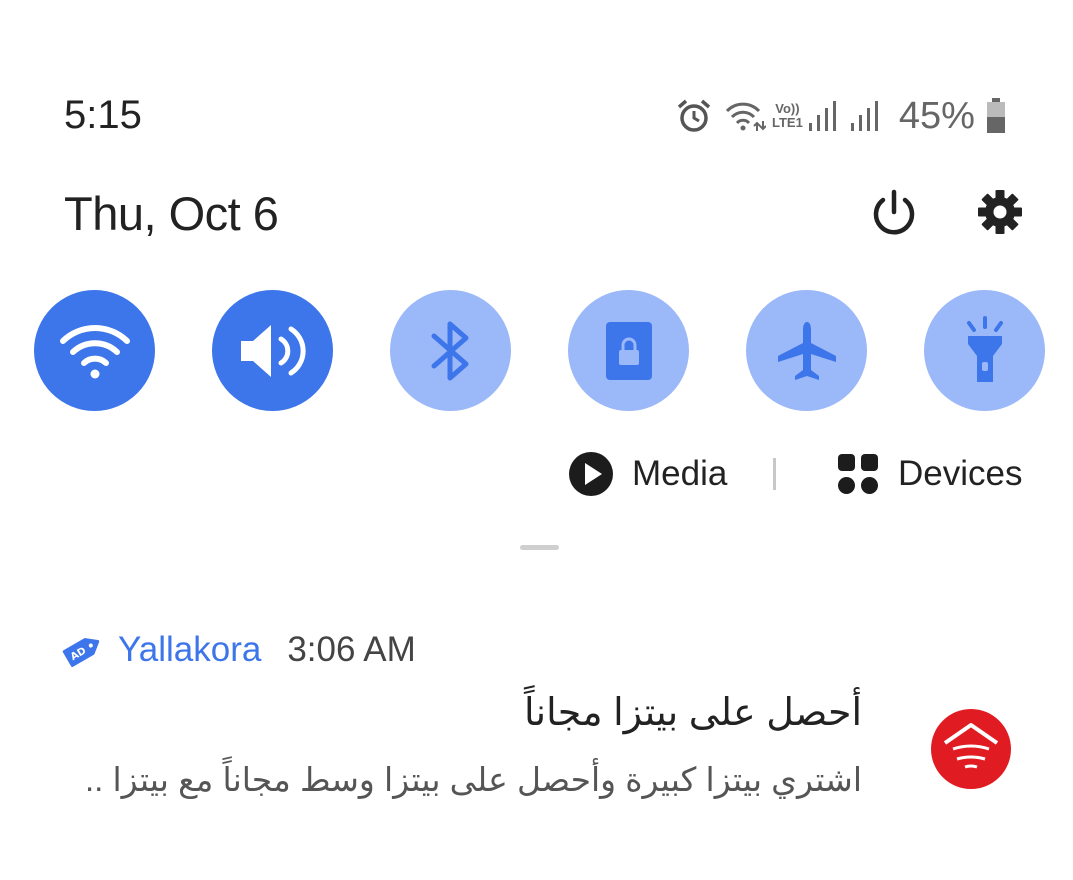 This screenshot has height=880, width=1073. I want to click on notification-app-icon, so click(971, 749).